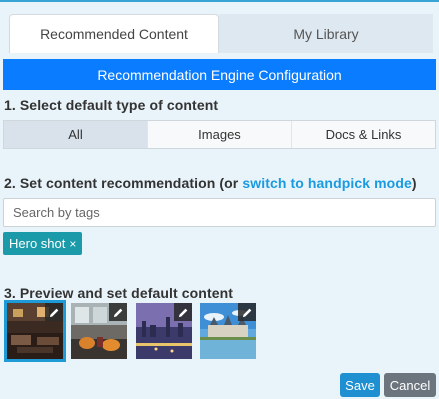  What do you see at coordinates (111, 105) in the screenshot?
I see `step1-title: 1. Select default type of content` at bounding box center [111, 105].